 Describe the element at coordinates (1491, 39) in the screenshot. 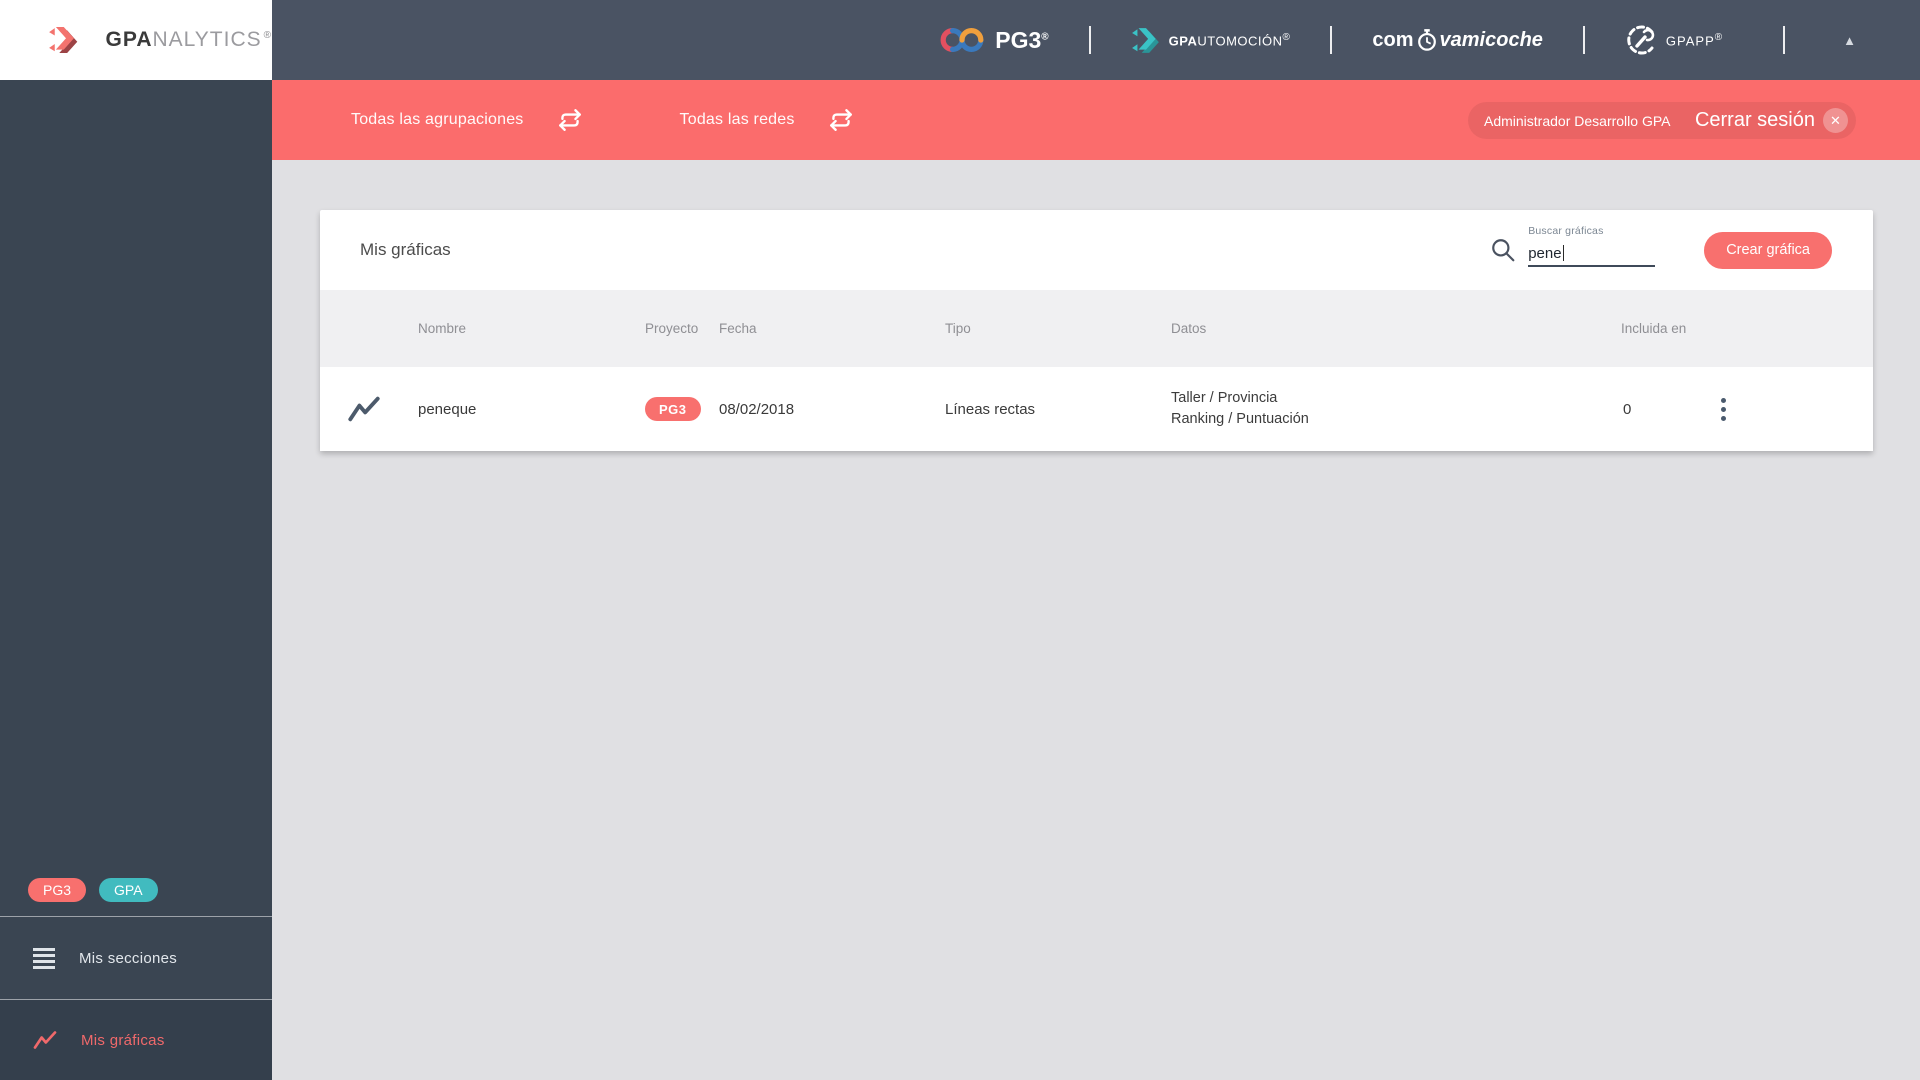

I see `comvamicoche-coche: vamicoche` at that location.